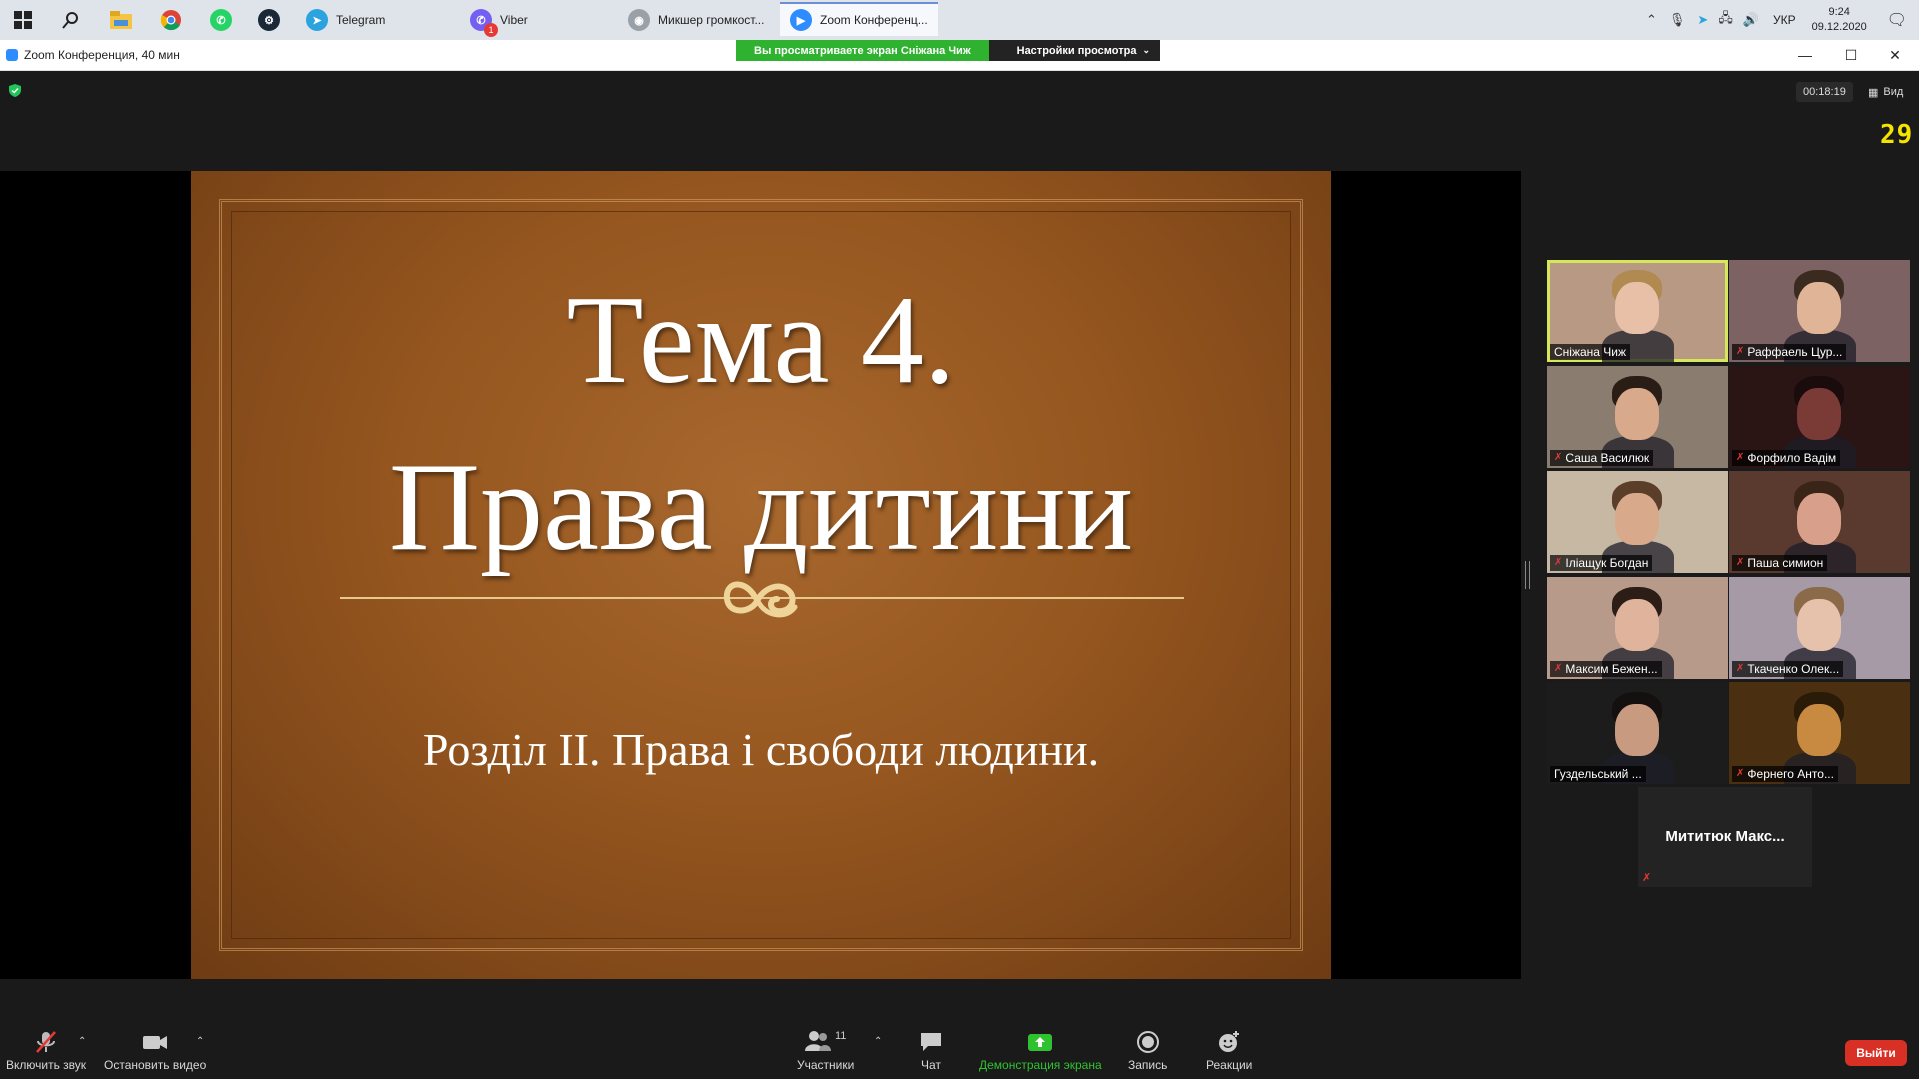 The height and width of the screenshot is (1079, 1919). I want to click on participant-name-label: ✗ Паша симион, so click(1780, 563).